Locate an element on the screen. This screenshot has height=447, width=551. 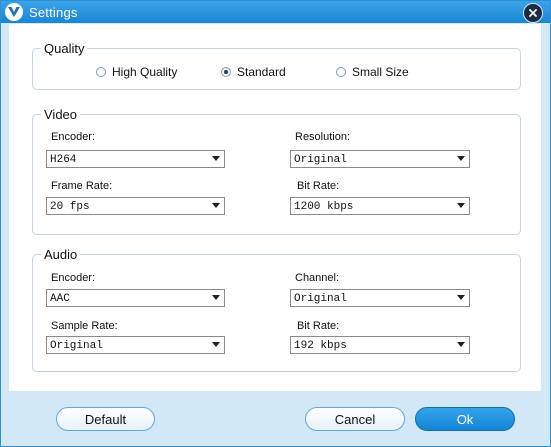
video-frame-rate-select: 20 fps is located at coordinates (135, 206).